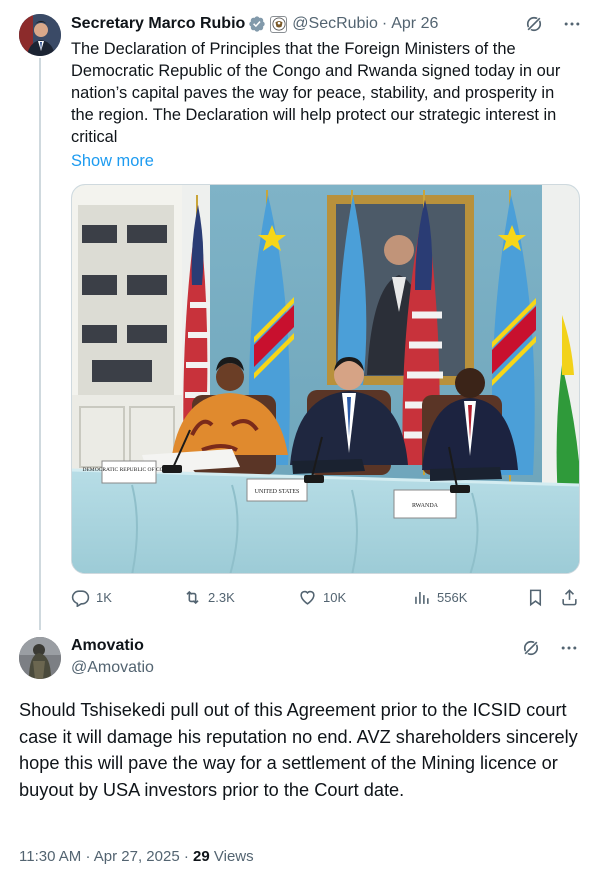  Describe the element at coordinates (104, 597) in the screenshot. I see `reply-count: 1K` at that location.